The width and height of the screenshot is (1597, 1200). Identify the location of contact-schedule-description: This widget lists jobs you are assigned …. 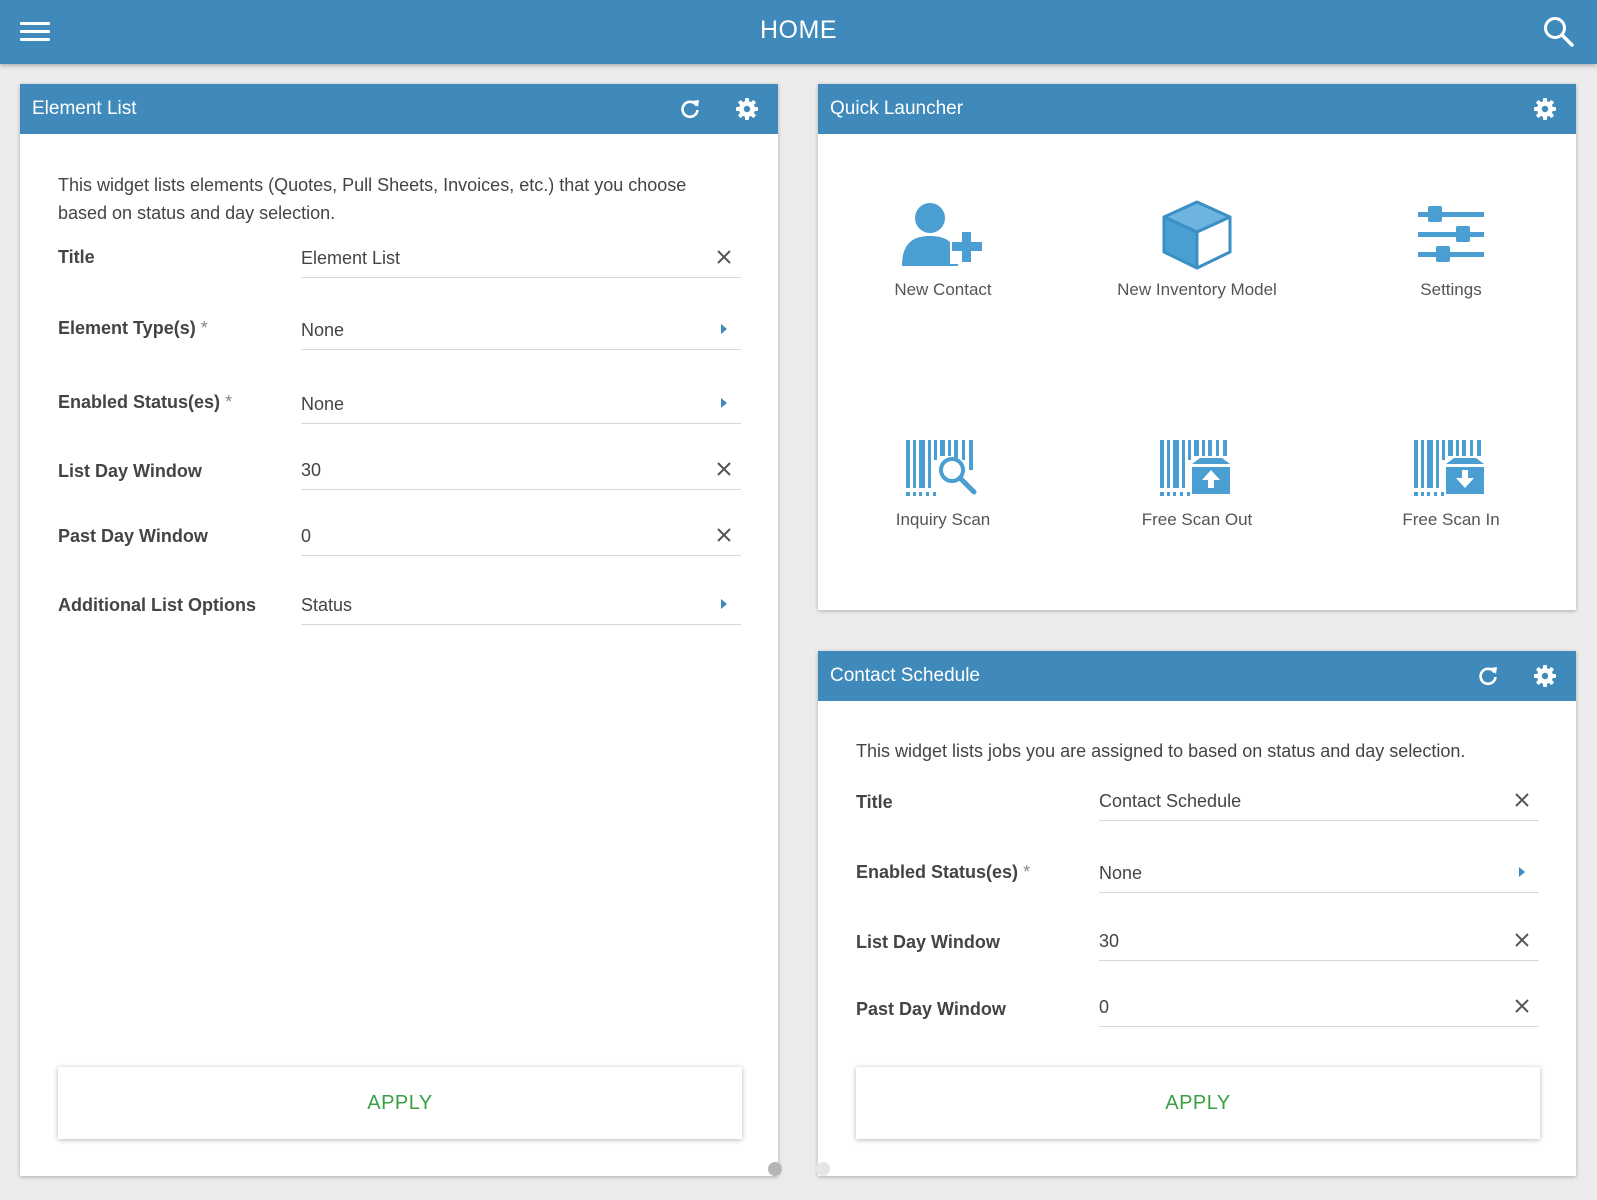
(1161, 751).